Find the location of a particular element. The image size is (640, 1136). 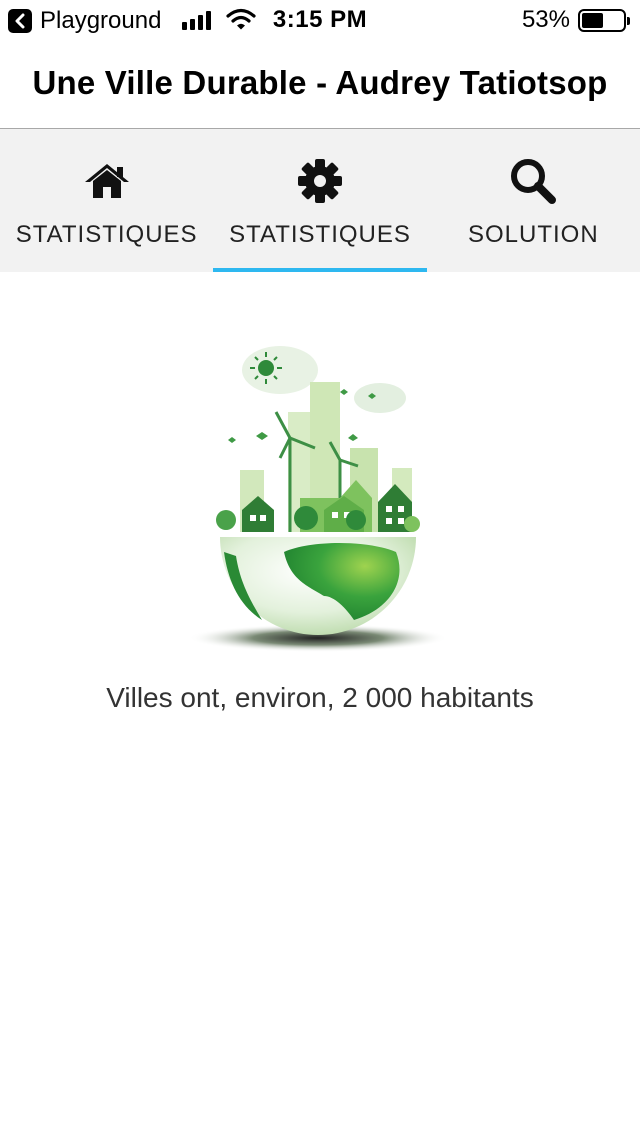

status-bar: Playground 3:15 PM 53% is located at coordinates (320, 20).